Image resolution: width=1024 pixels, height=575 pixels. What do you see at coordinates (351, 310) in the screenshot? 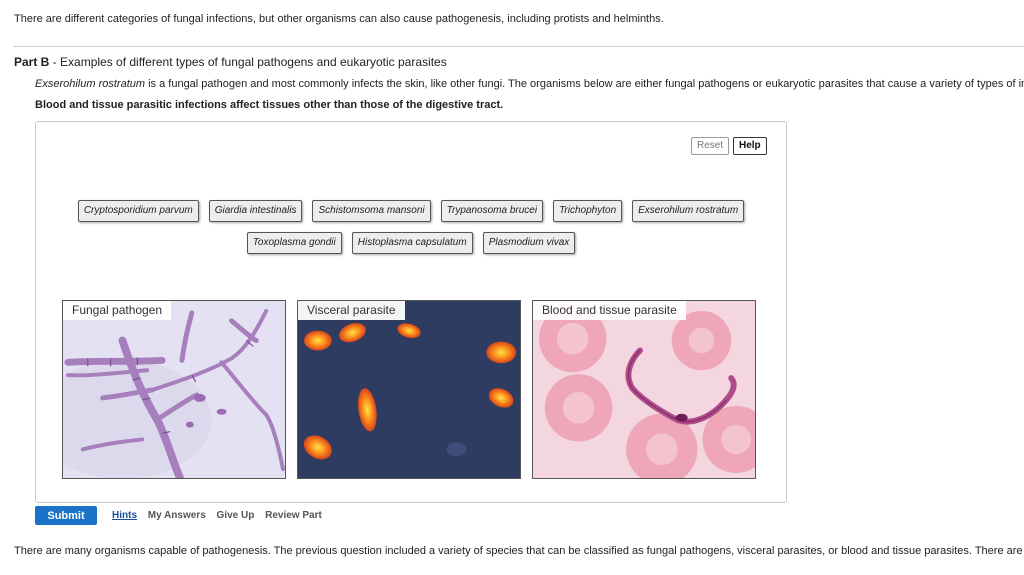
I see `target-label: Visceral parasite` at bounding box center [351, 310].